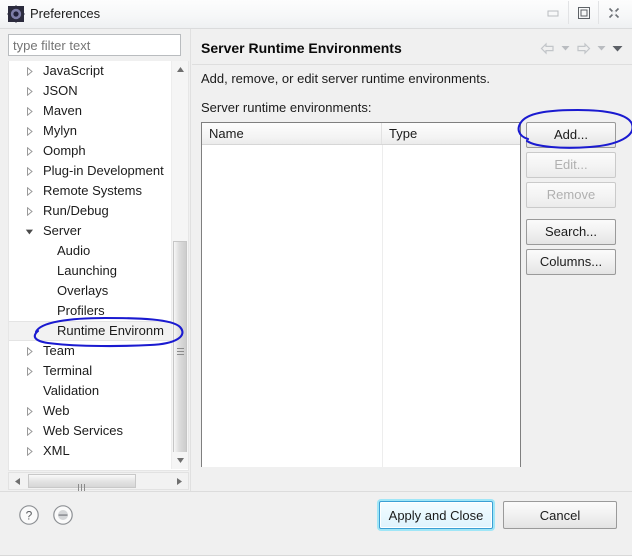 The width and height of the screenshot is (632, 559). I want to click on tree-hscrollbar-thumb, so click(82, 482).